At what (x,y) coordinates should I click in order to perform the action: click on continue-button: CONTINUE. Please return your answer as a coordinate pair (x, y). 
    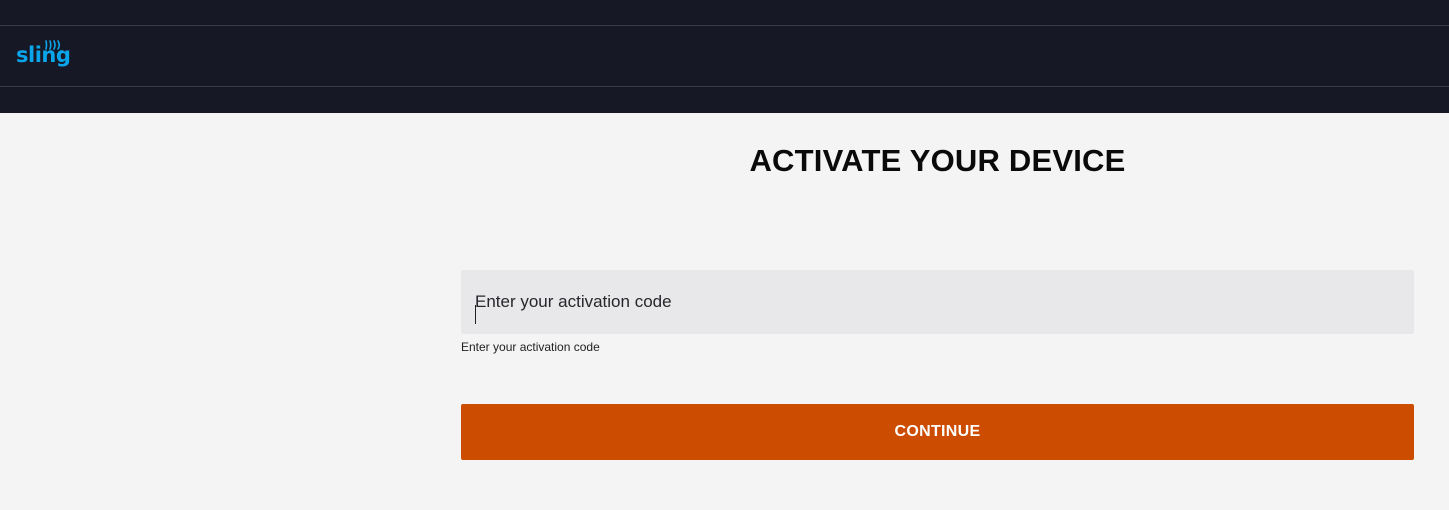
    Looking at the image, I should click on (937, 432).